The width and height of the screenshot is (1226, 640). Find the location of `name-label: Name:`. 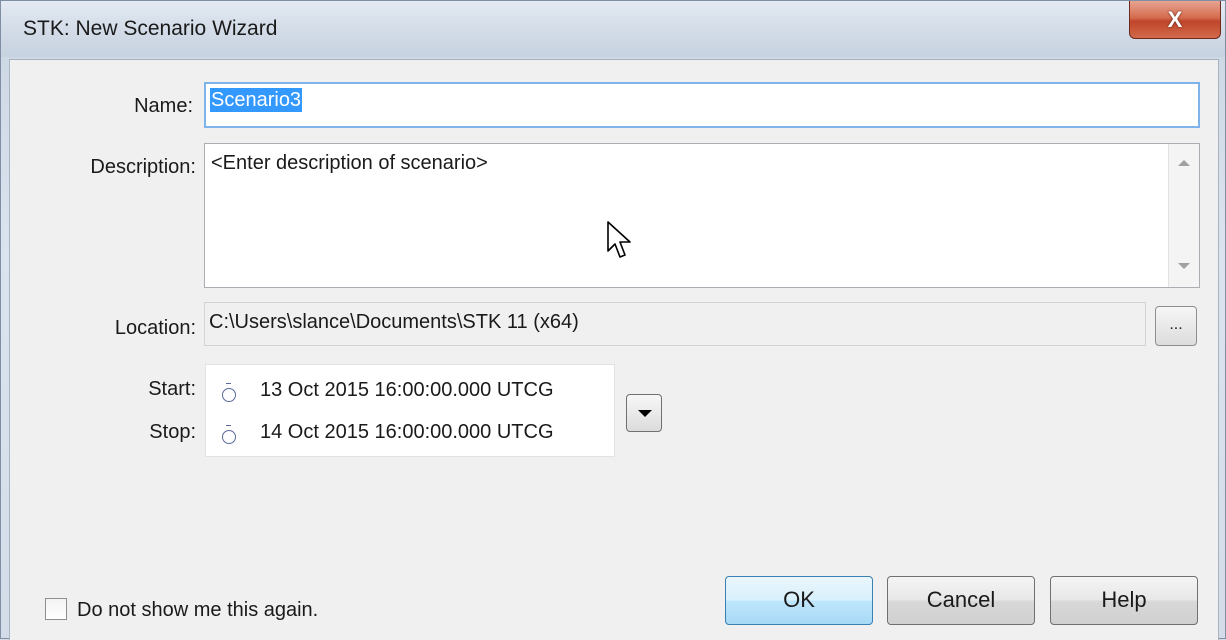

name-label: Name: is located at coordinates (163, 106).